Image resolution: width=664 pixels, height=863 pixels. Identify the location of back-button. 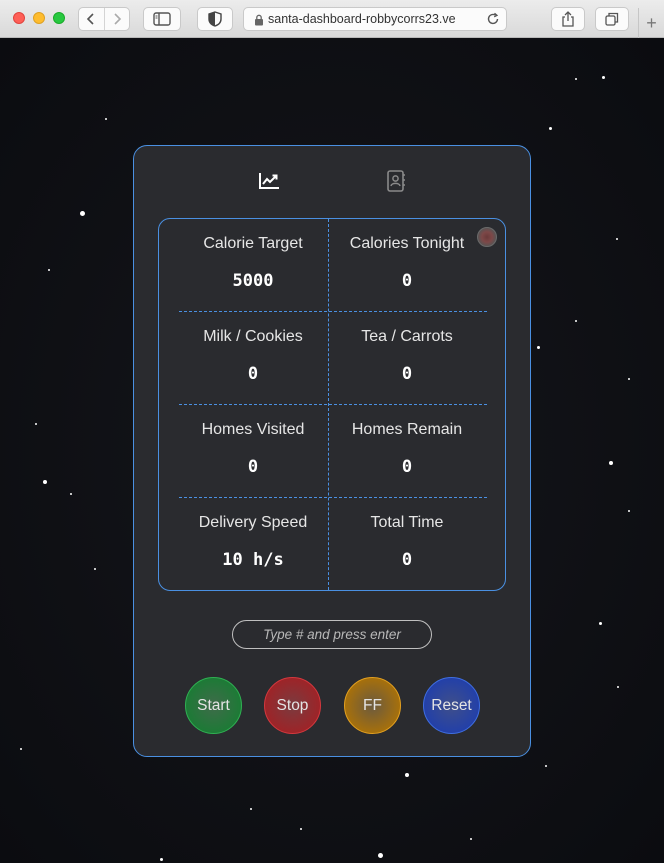
(91, 19).